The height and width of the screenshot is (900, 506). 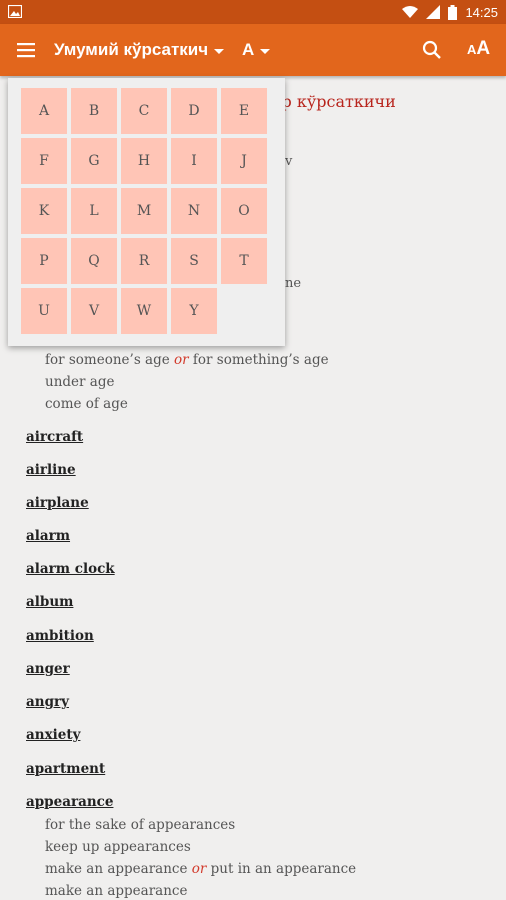 What do you see at coordinates (57, 503) in the screenshot?
I see `entry-airplane: airplane` at bounding box center [57, 503].